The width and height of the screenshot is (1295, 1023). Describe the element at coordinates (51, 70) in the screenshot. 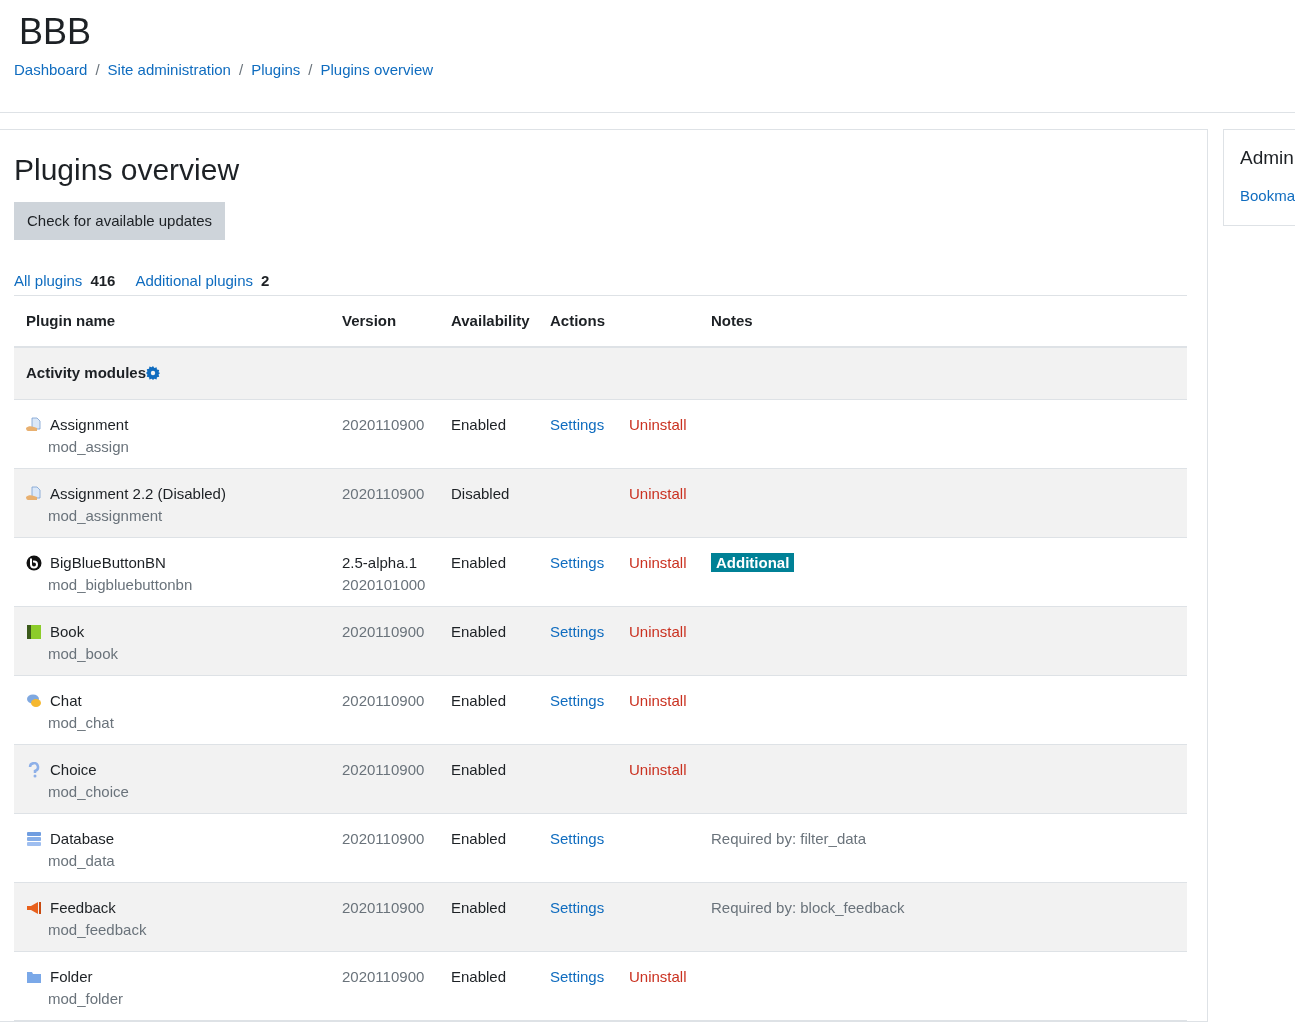

I see `breadcrumb-link: Dashboard` at that location.